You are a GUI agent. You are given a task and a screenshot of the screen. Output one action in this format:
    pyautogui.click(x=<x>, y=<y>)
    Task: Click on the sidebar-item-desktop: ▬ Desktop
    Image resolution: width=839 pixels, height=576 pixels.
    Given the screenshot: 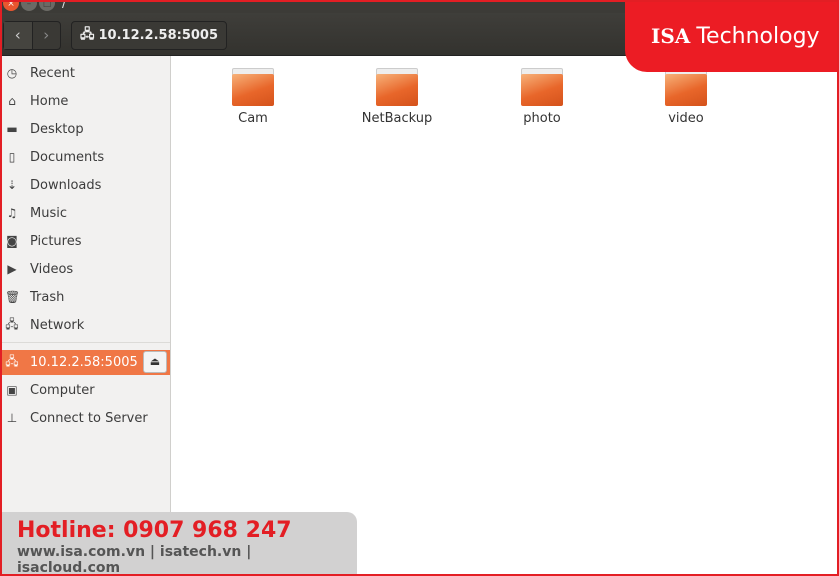 What is the action you would take?
    pyautogui.click(x=85, y=129)
    